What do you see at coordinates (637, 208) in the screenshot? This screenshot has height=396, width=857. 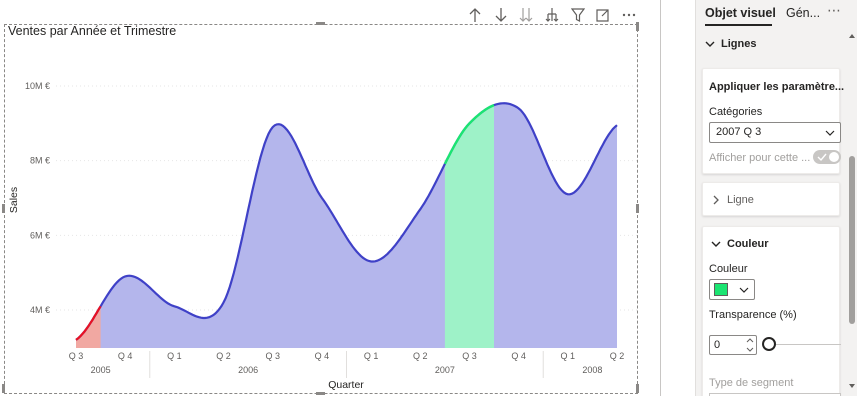 I see `resize-handle-right` at bounding box center [637, 208].